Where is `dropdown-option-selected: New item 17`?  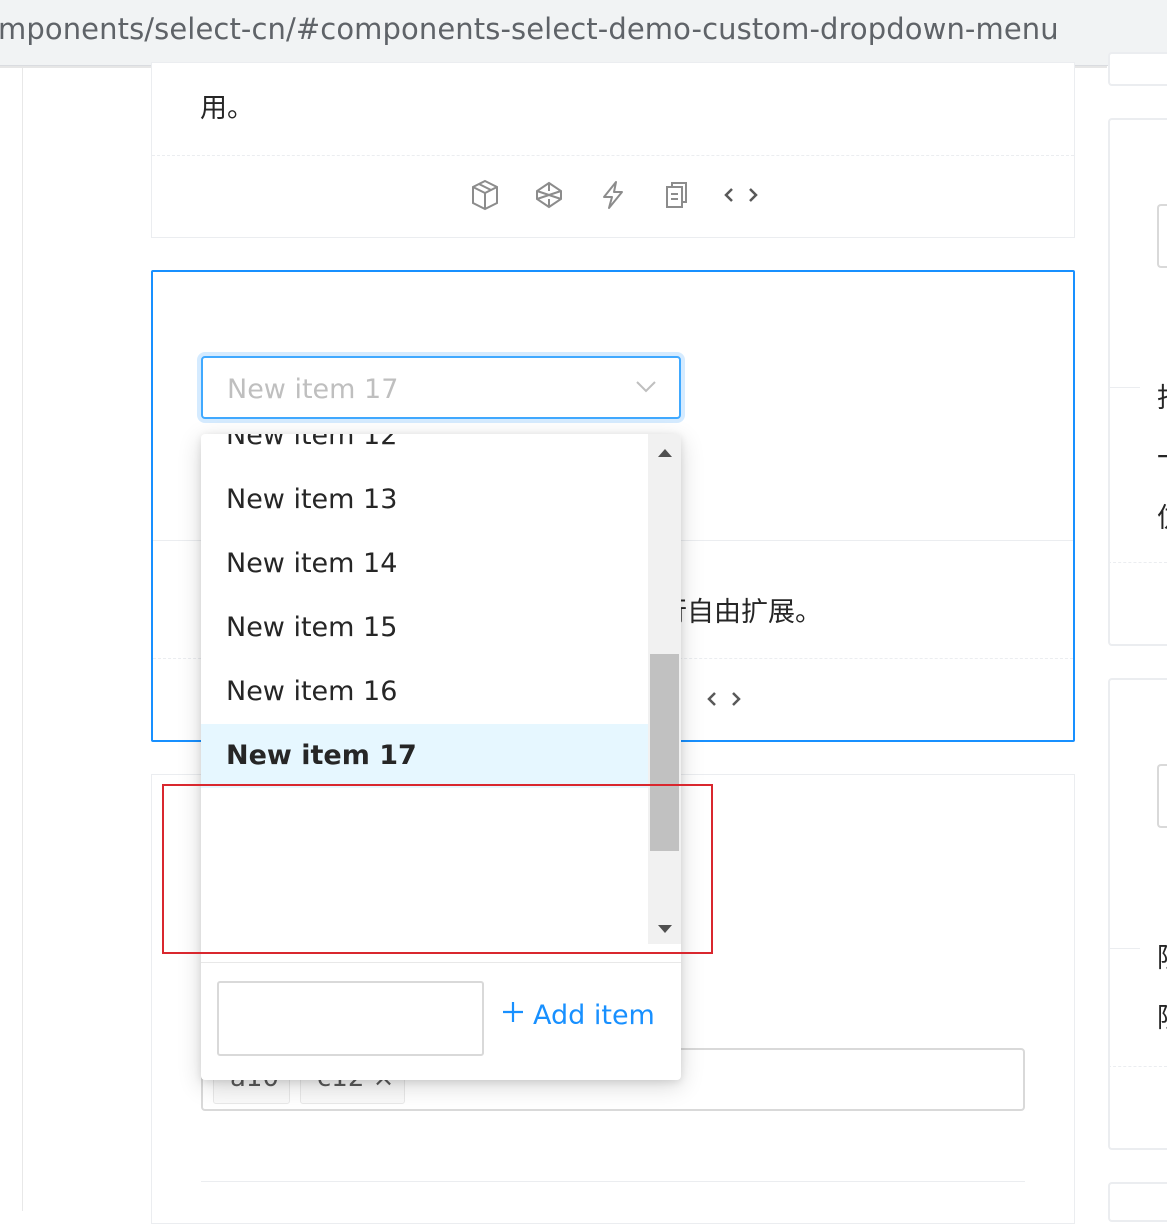 dropdown-option-selected: New item 17 is located at coordinates (424, 756).